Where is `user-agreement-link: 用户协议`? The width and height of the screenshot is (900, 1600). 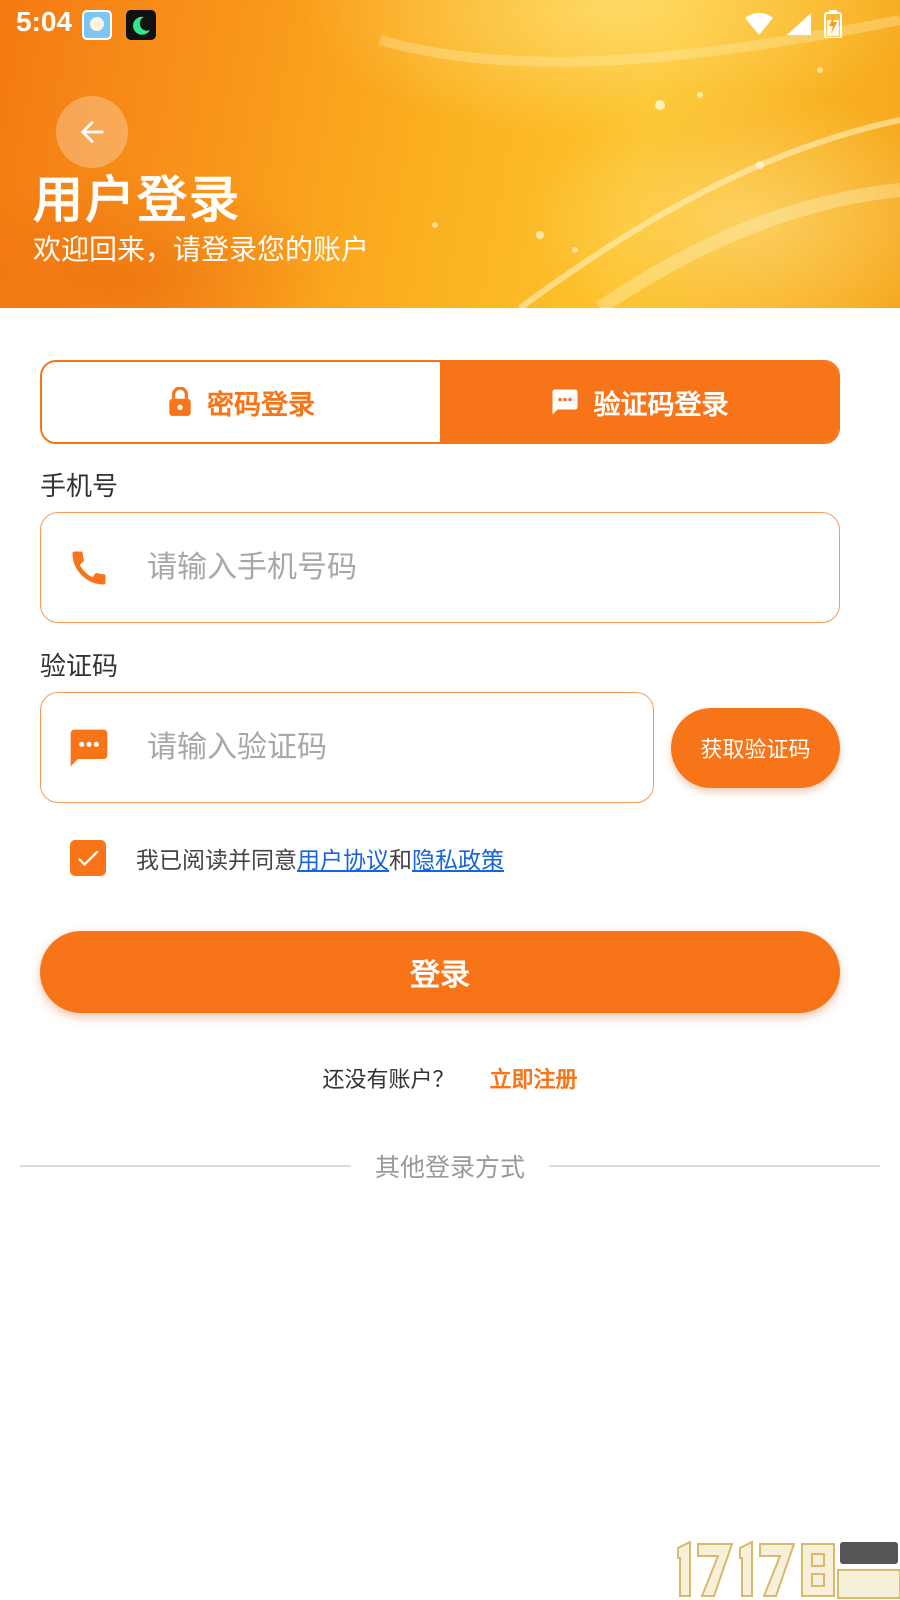 user-agreement-link: 用户协议 is located at coordinates (343, 861).